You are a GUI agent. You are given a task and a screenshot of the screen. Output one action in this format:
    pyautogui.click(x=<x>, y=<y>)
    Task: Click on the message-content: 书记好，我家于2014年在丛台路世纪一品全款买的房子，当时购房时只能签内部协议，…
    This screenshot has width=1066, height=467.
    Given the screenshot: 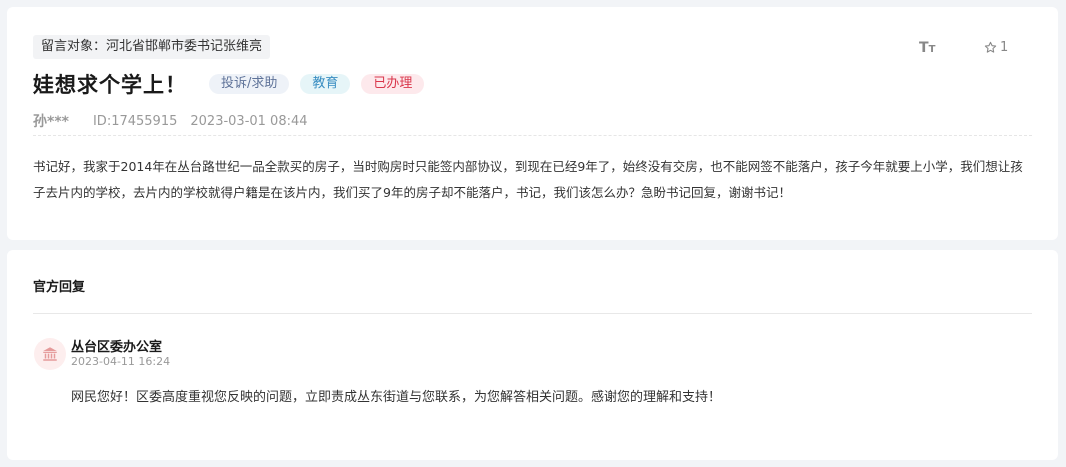 What is the action you would take?
    pyautogui.click(x=528, y=179)
    